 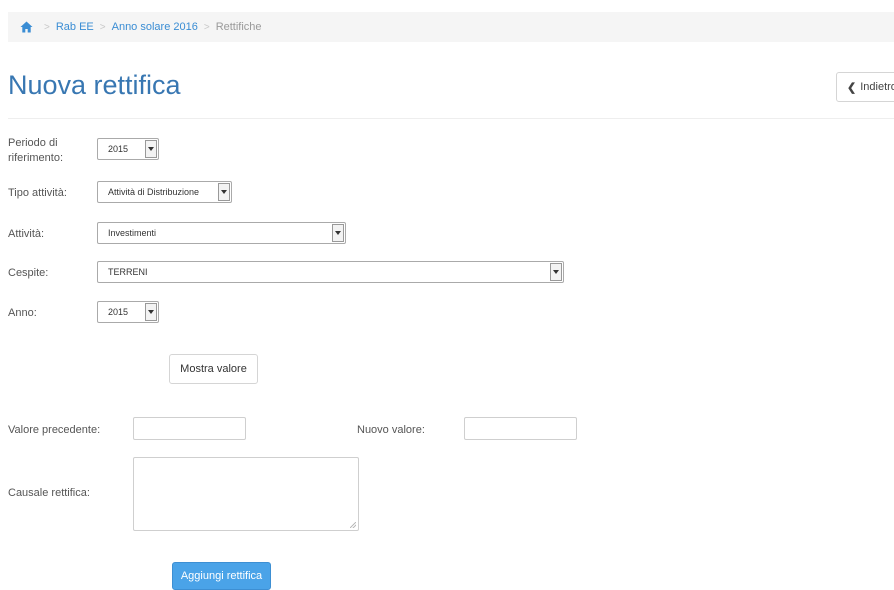 What do you see at coordinates (118, 149) in the screenshot?
I see `periodo-select-value: 2015` at bounding box center [118, 149].